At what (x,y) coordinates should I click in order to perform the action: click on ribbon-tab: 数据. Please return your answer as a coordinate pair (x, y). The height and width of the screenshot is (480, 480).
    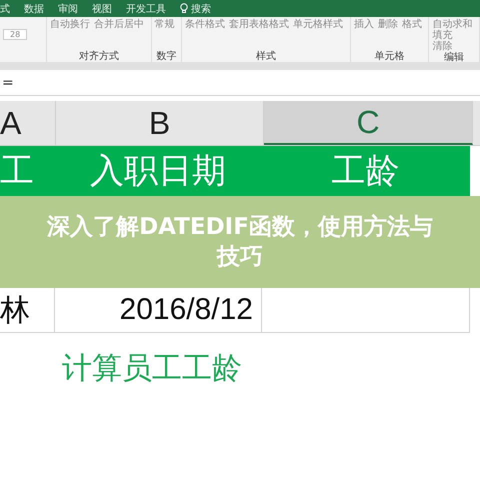
    Looking at the image, I should click on (34, 9).